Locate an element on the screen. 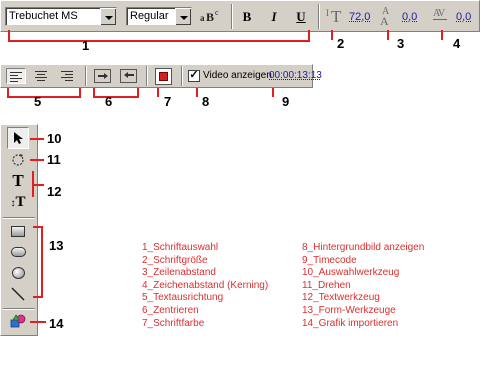  line-tool-button is located at coordinates (18, 294).